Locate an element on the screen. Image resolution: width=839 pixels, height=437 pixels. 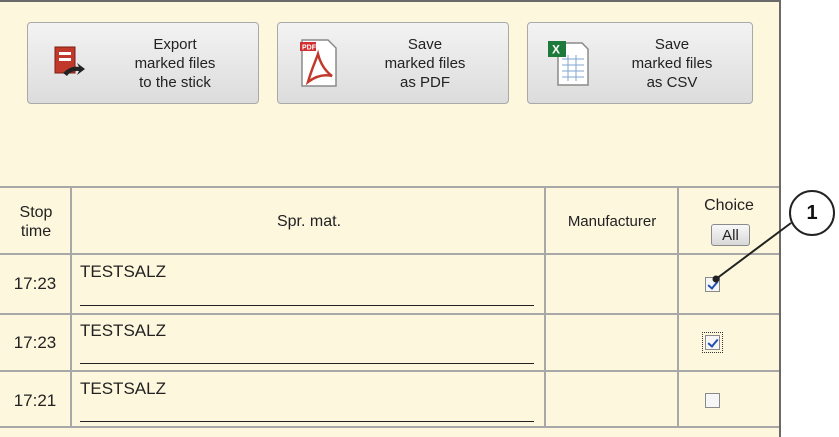
callout-leader-line is located at coordinates (752, 252).